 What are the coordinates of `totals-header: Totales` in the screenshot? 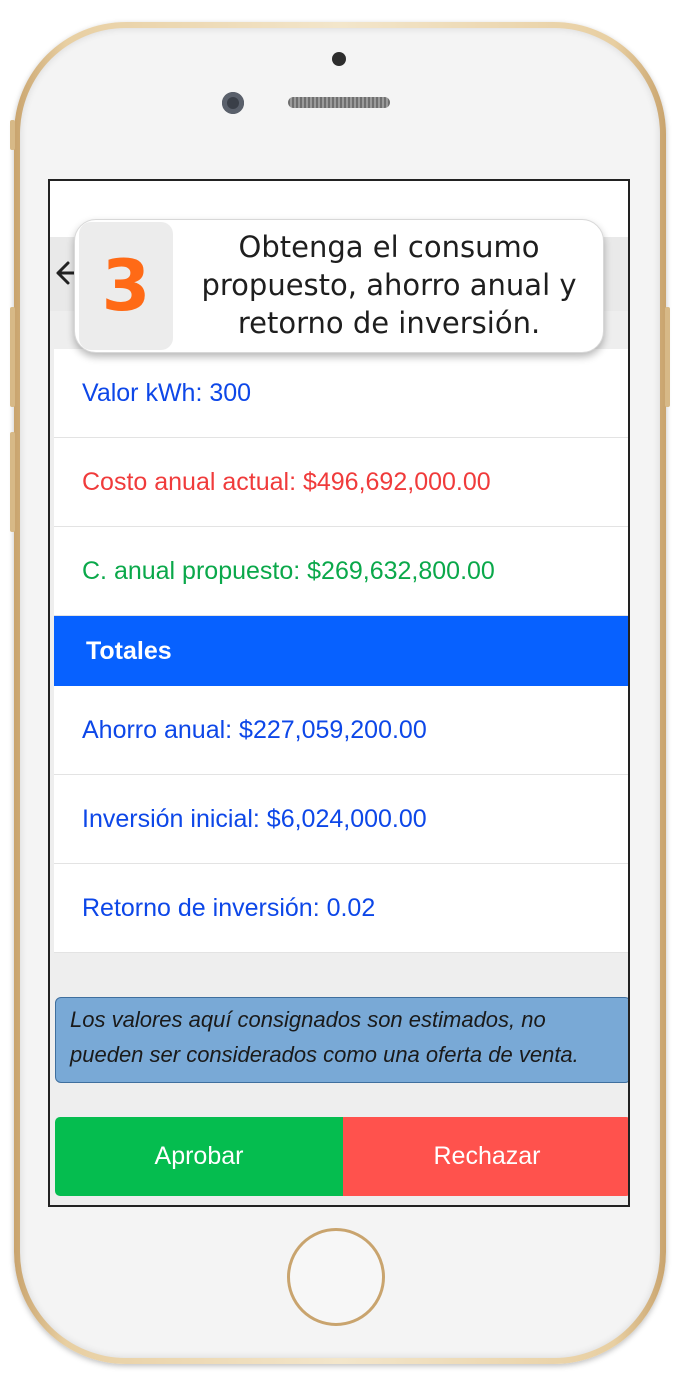 It's located at (341, 651).